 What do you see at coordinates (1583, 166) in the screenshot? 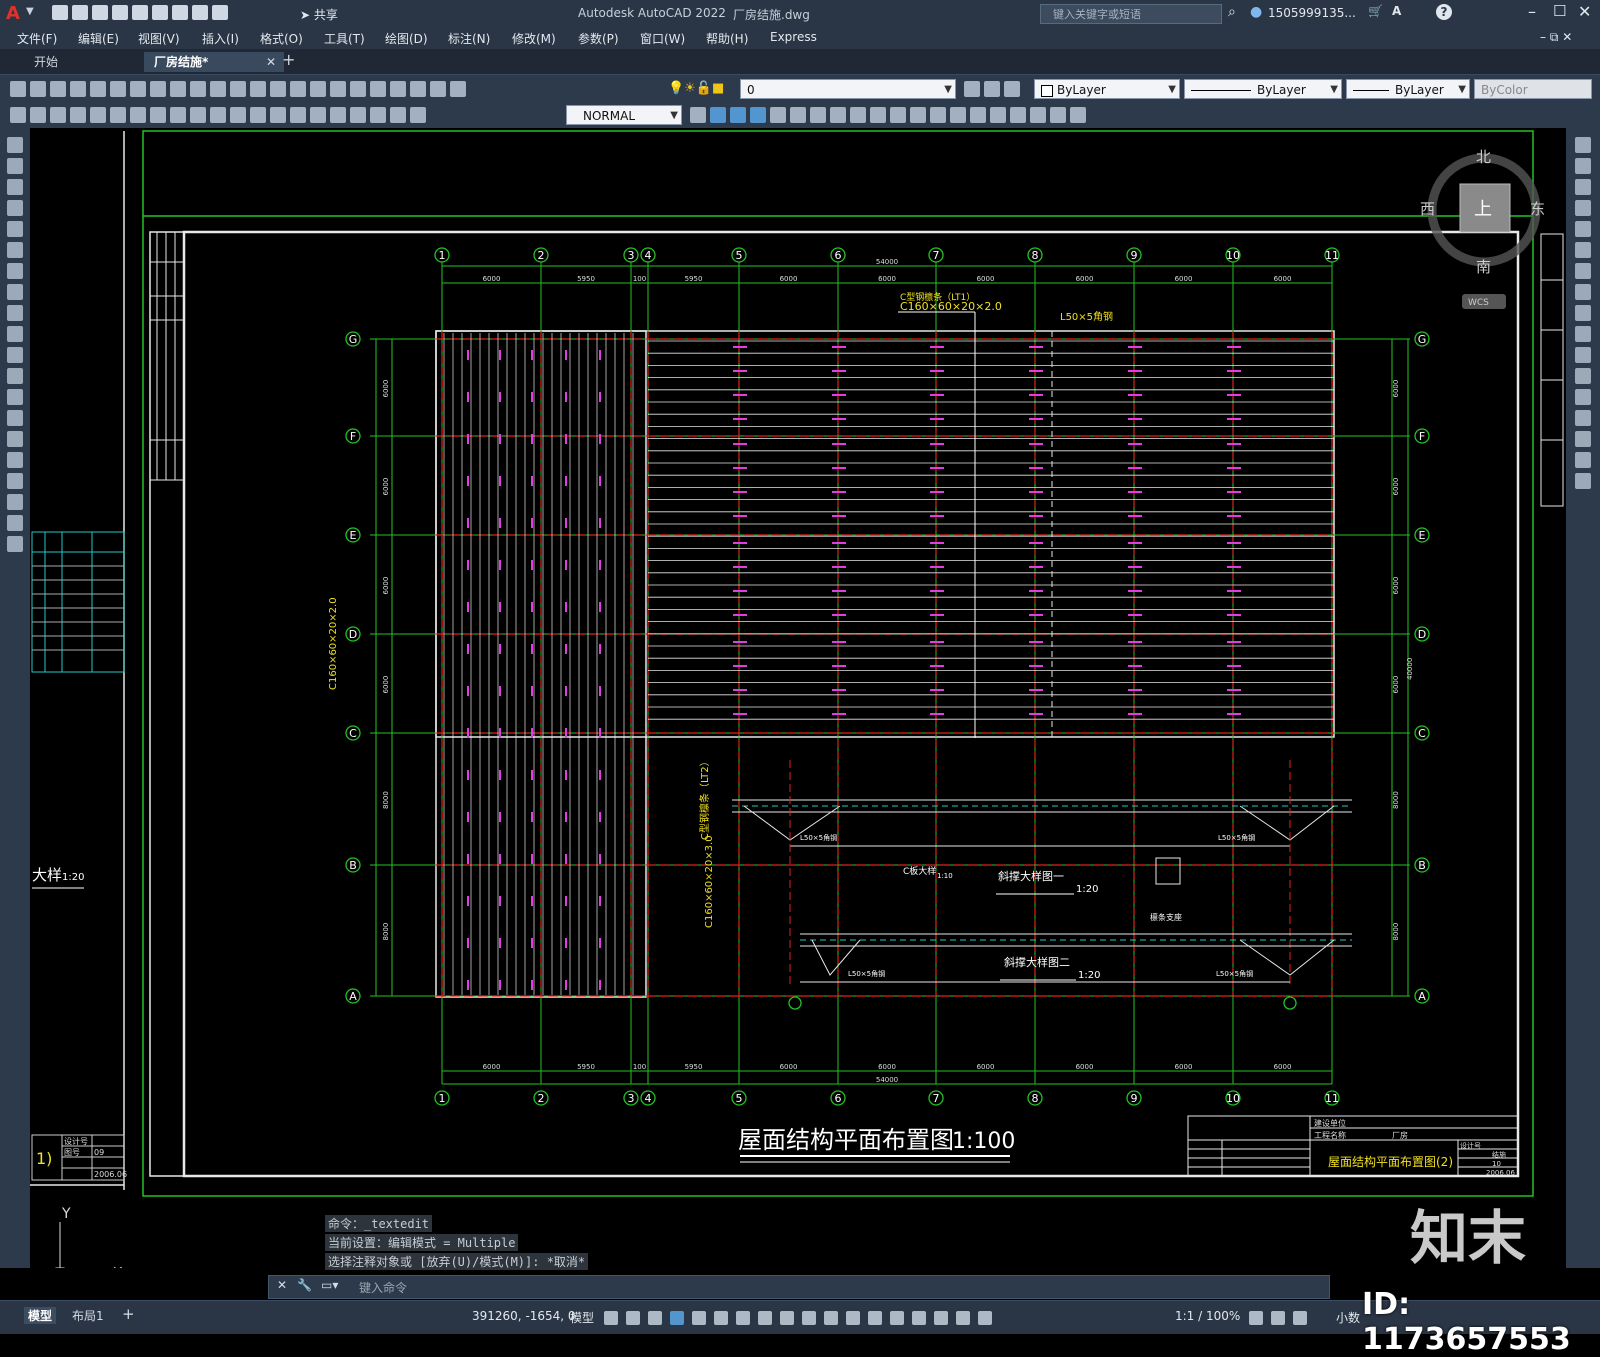
I see `copy-object-icon` at bounding box center [1583, 166].